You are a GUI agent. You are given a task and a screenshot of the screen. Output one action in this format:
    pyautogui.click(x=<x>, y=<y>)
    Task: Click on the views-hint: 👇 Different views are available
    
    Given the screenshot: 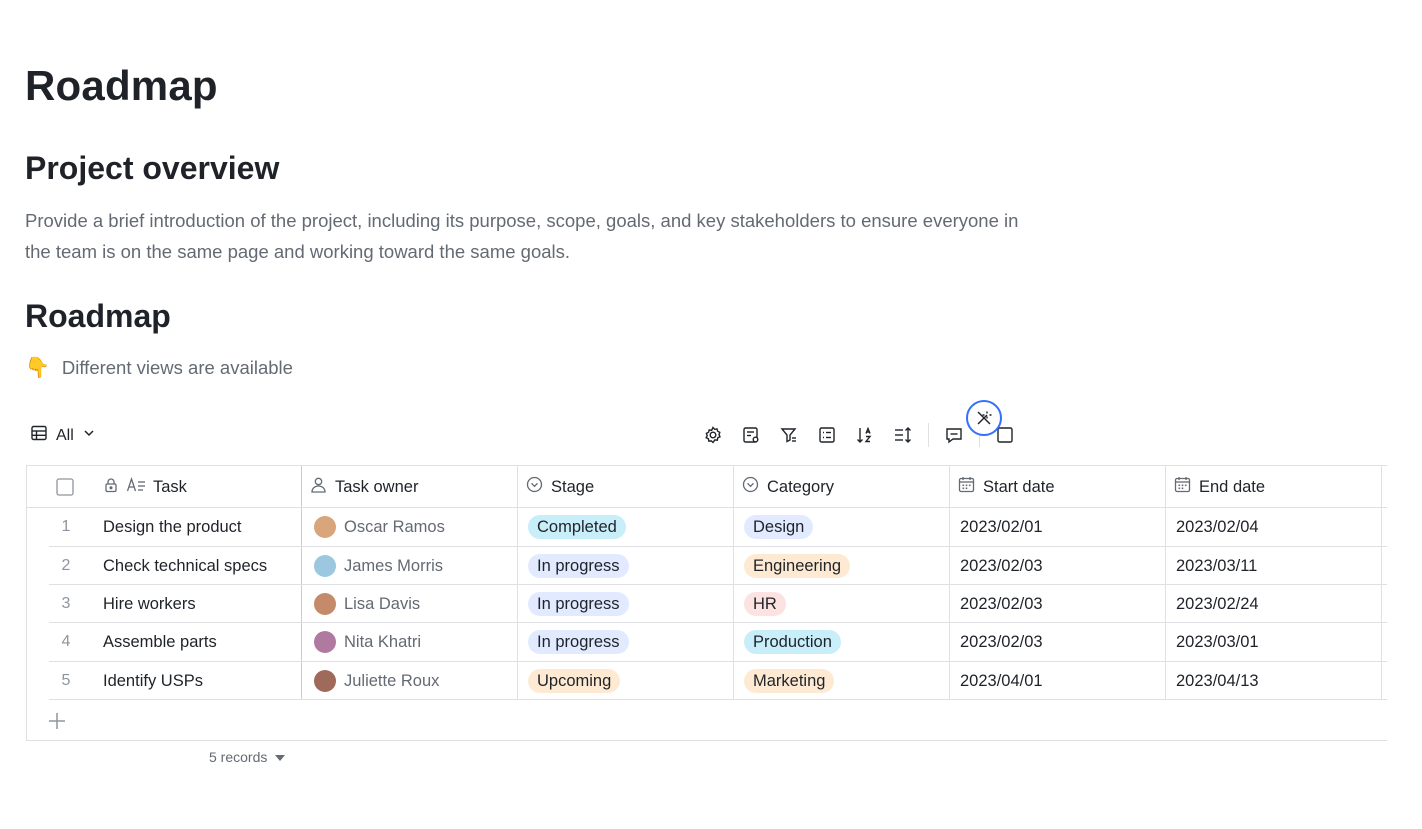 What is the action you would take?
    pyautogui.click(x=159, y=367)
    